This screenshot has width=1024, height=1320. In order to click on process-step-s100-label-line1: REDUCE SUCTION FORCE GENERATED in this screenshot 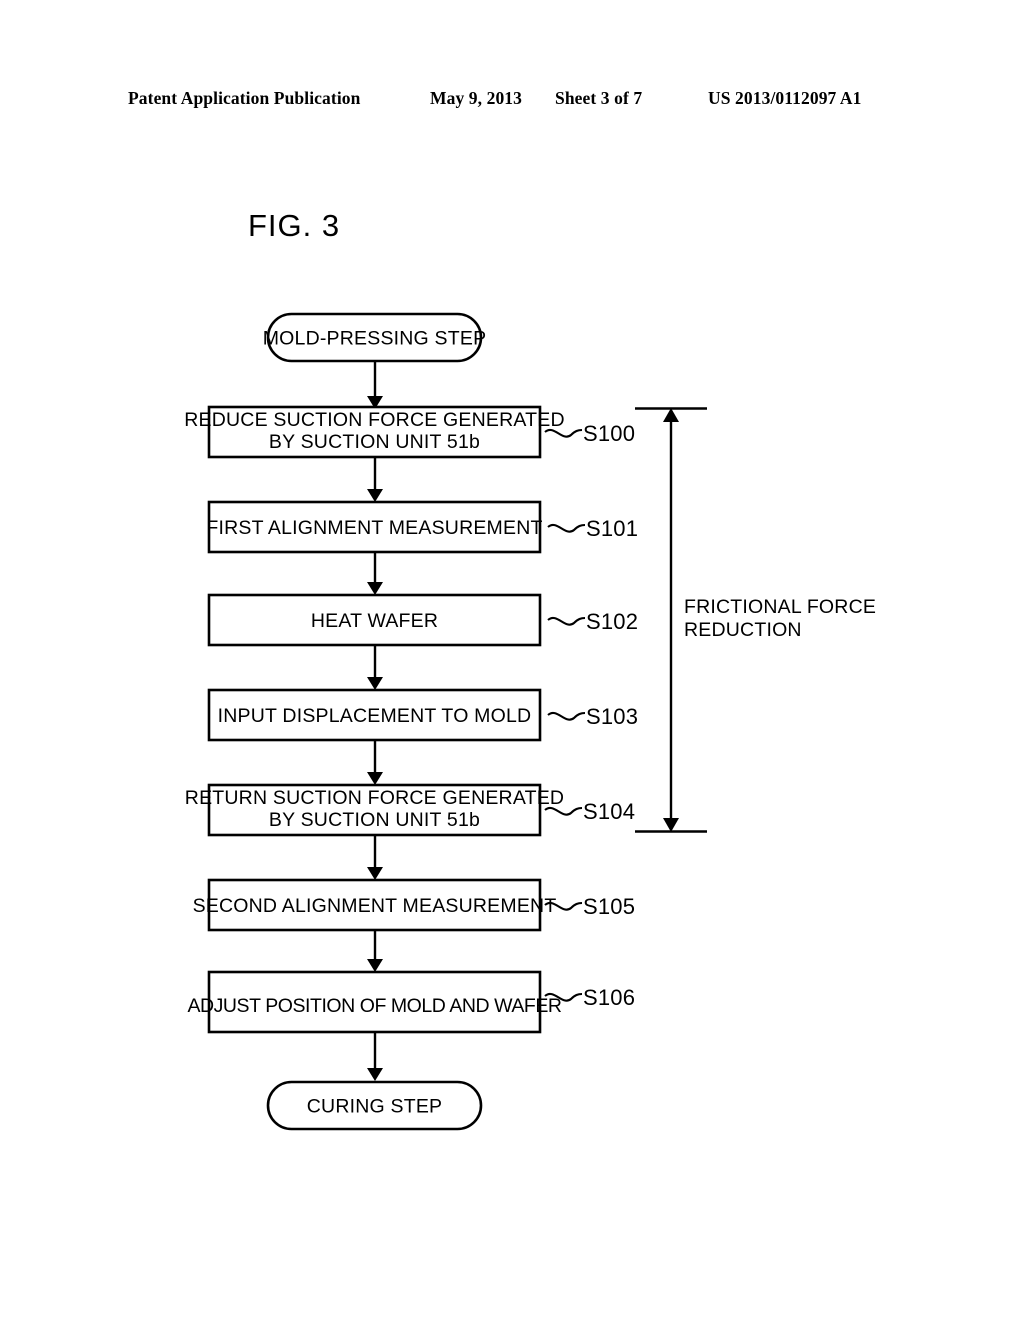, I will do `click(374, 420)`.